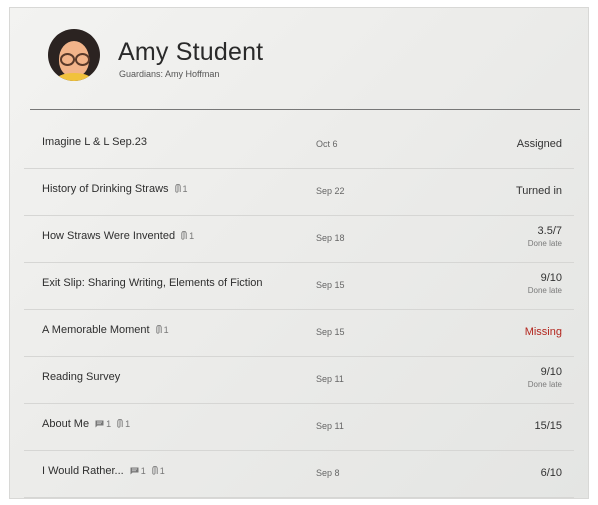 The width and height of the screenshot is (598, 505). I want to click on grade-text: 6/10, so click(551, 473).